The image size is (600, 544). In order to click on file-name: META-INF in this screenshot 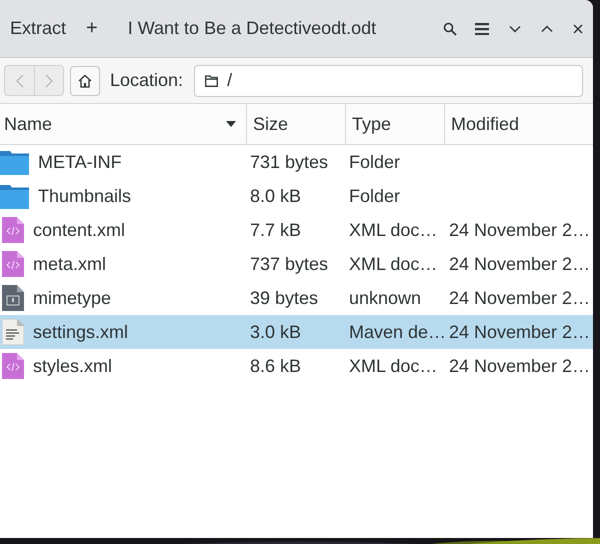, I will do `click(80, 162)`.